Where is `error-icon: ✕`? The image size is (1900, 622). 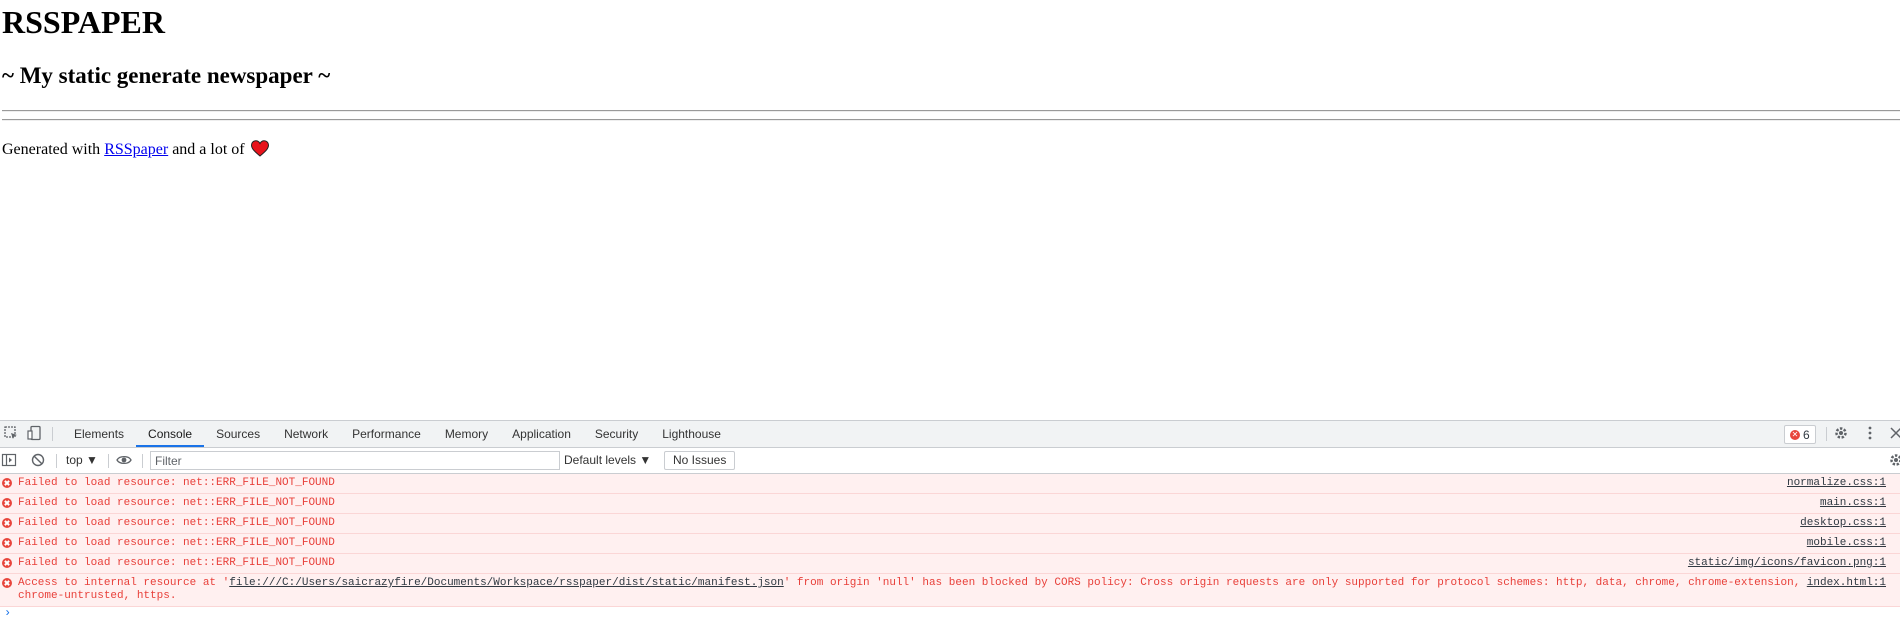
error-icon: ✕ is located at coordinates (1795, 435).